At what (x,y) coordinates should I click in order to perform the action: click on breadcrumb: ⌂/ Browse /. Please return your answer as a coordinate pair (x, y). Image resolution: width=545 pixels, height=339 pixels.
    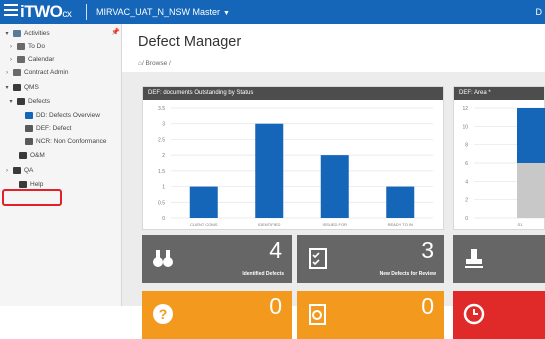
    Looking at the image, I should click on (154, 63).